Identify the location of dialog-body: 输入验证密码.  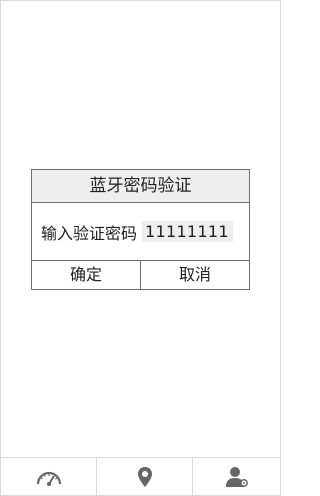
(140, 232).